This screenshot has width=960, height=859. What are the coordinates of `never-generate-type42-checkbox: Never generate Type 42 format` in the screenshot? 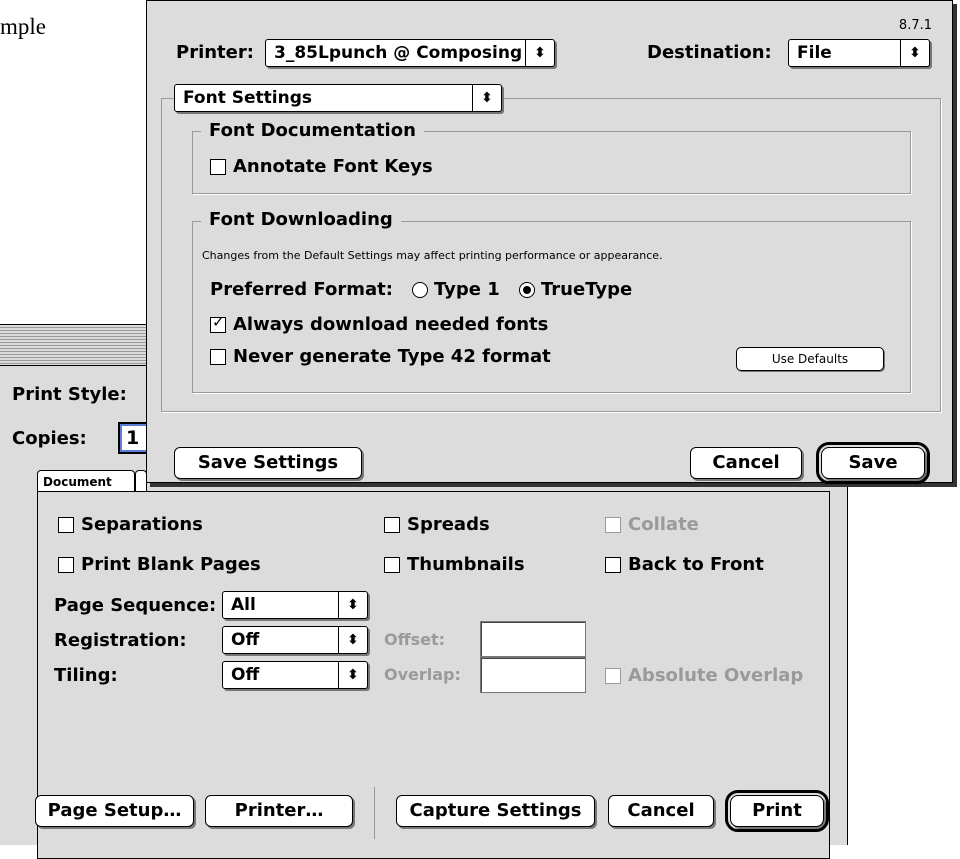 It's located at (380, 356).